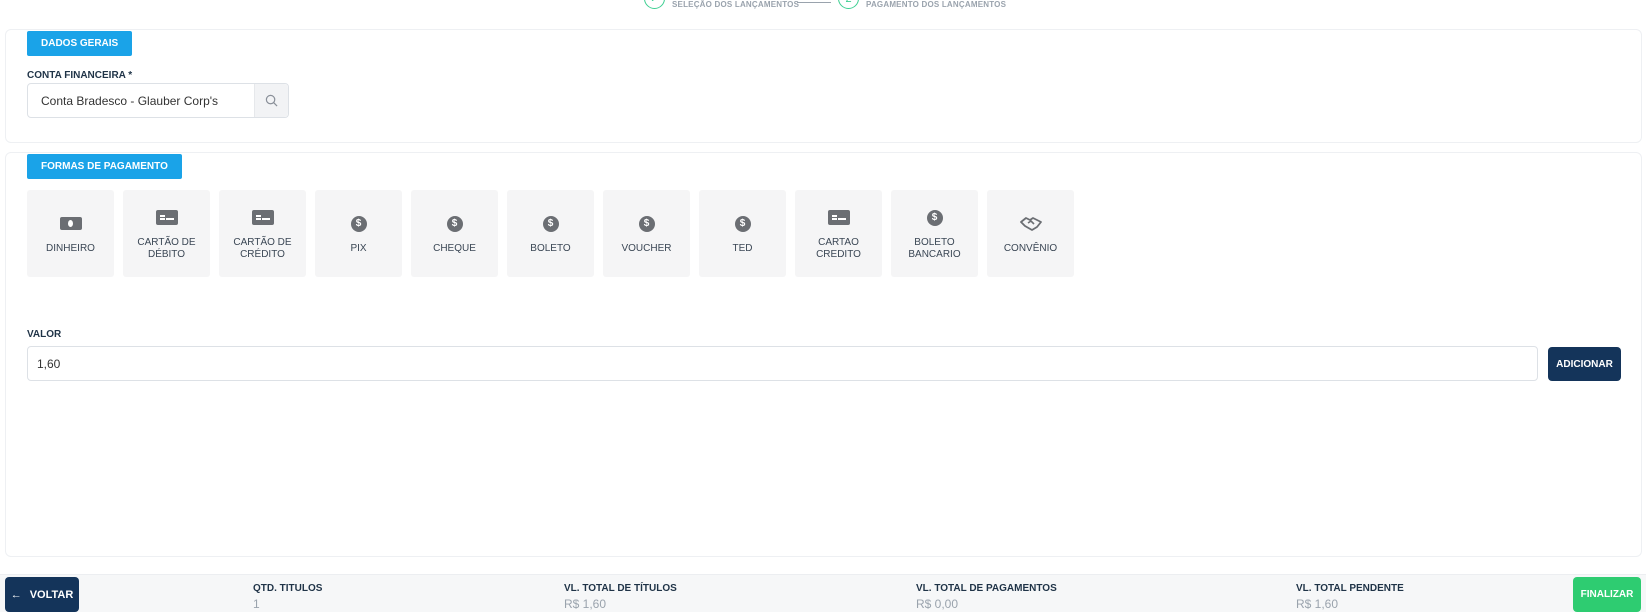 The height and width of the screenshot is (612, 1646). I want to click on method-label: CARTÃO DE CRÉDITO, so click(262, 248).